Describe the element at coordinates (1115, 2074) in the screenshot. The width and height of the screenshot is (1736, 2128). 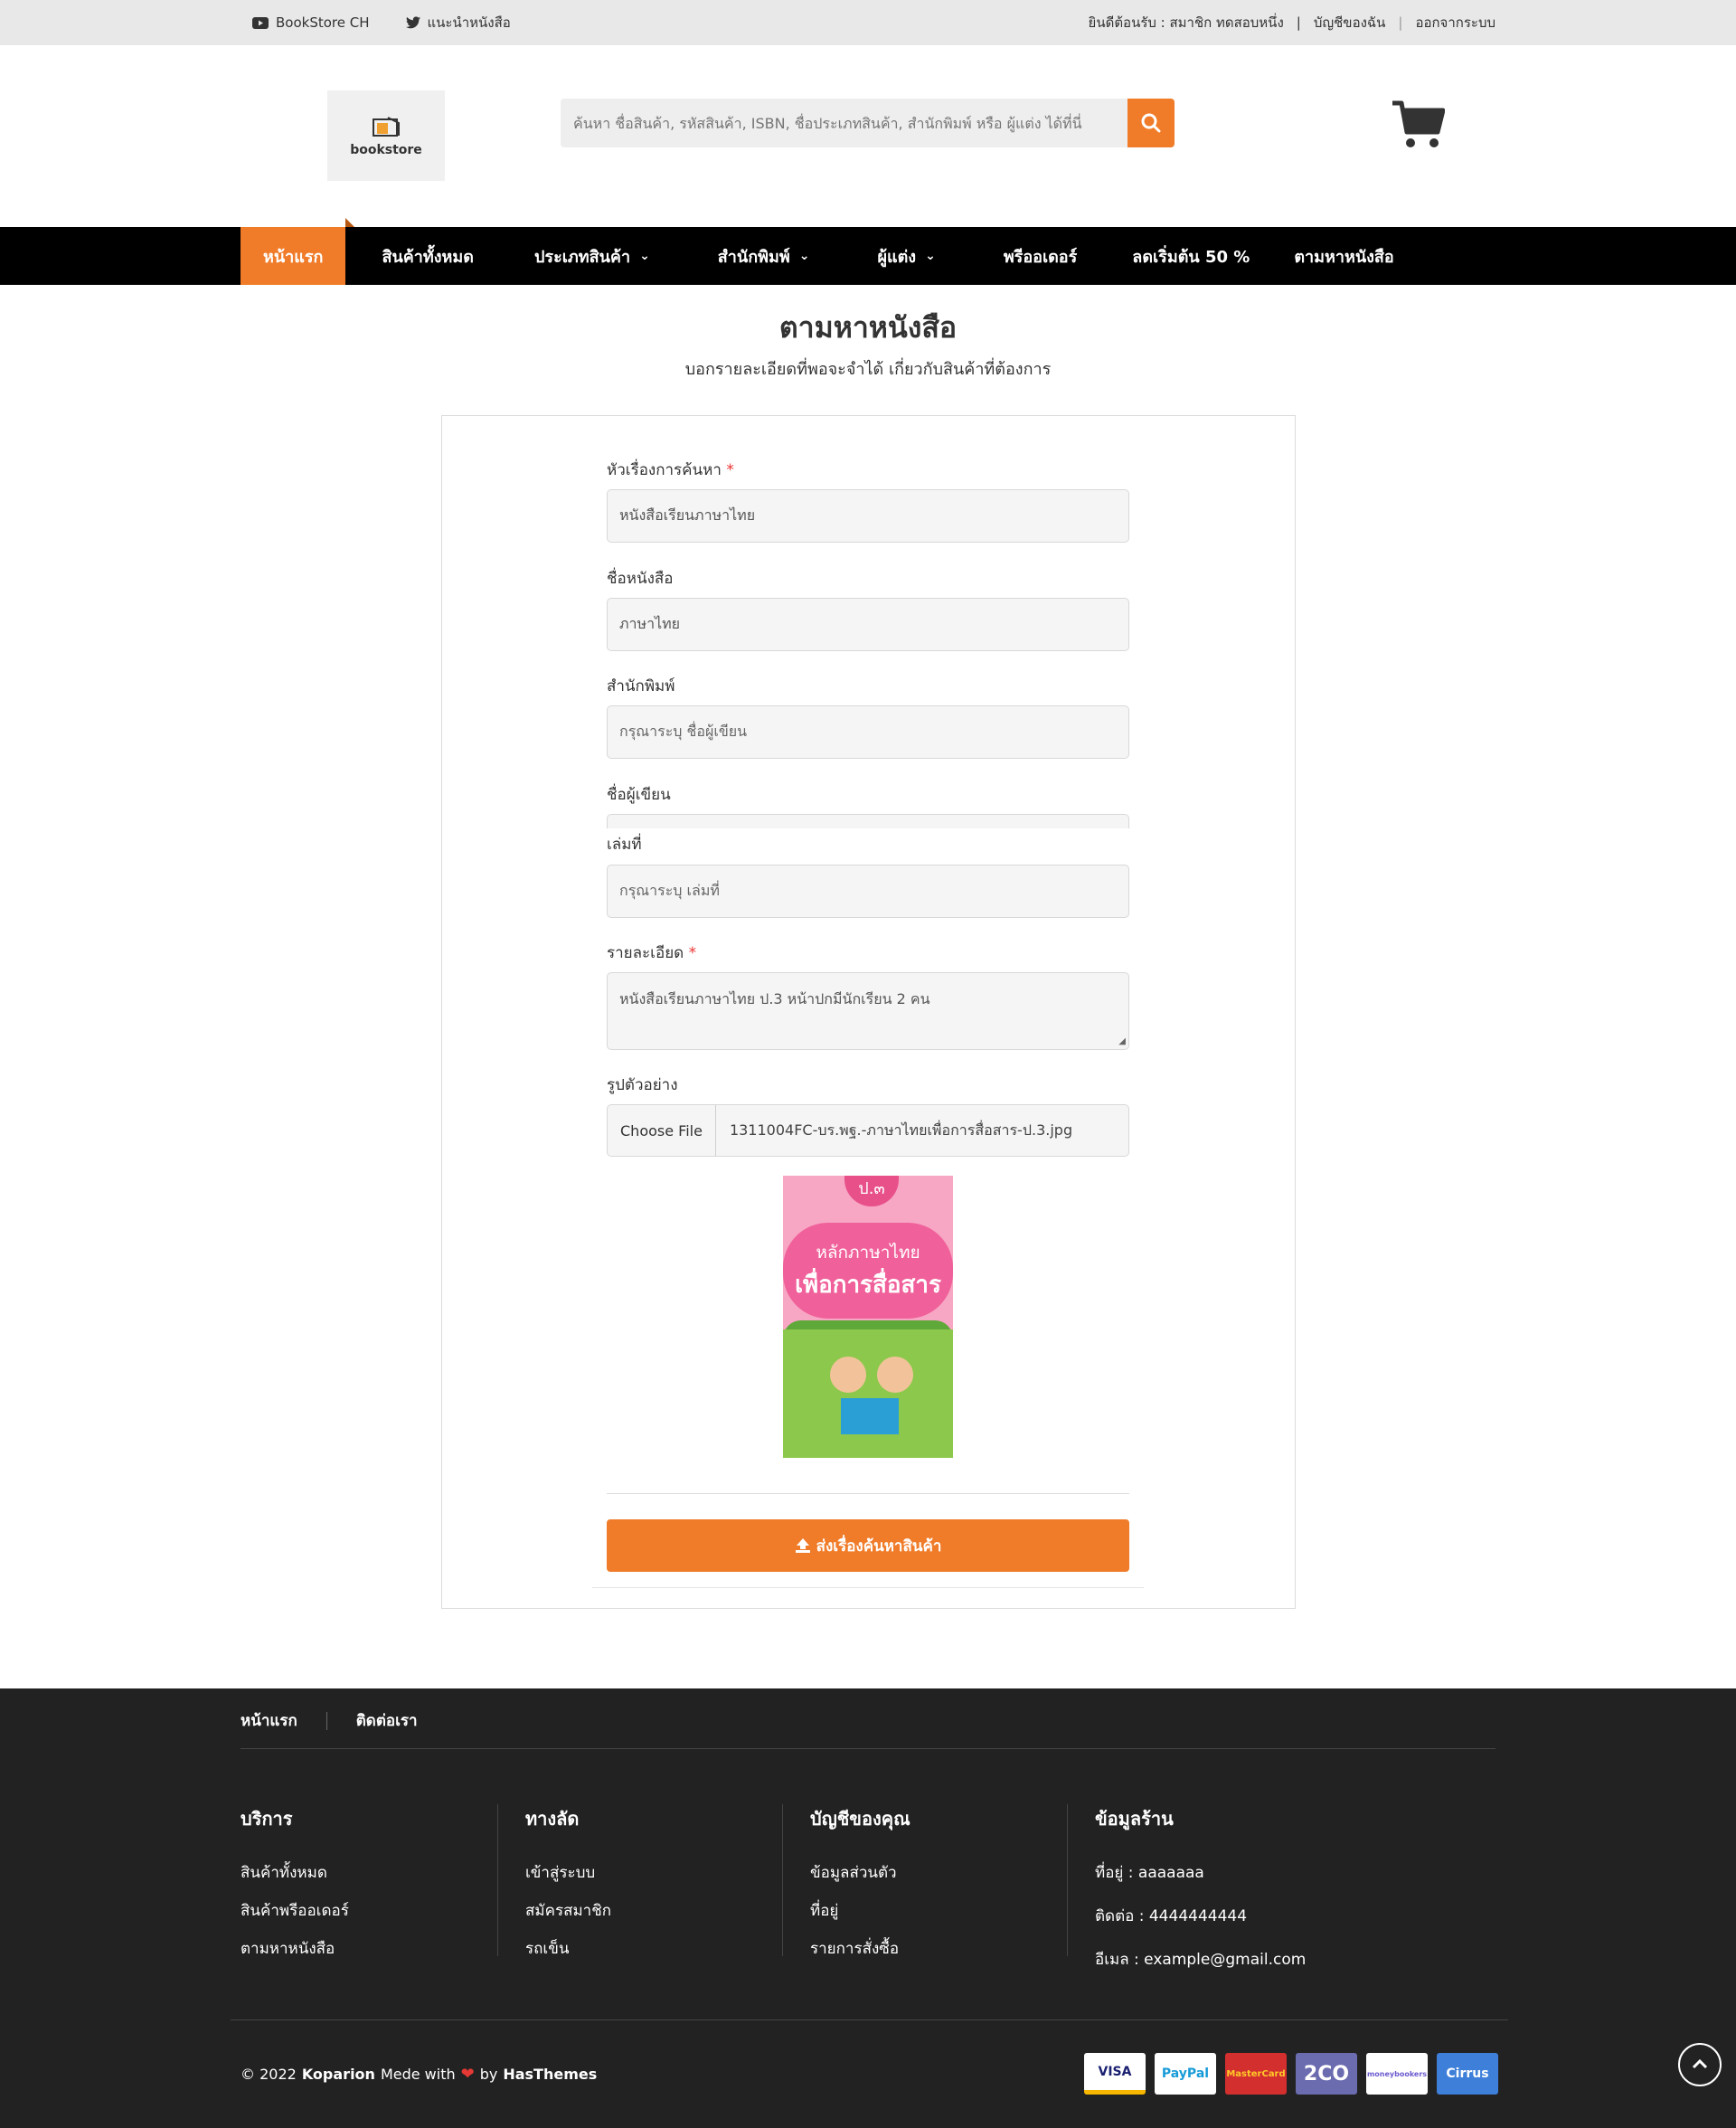
I see `visa-icon: VISA` at that location.